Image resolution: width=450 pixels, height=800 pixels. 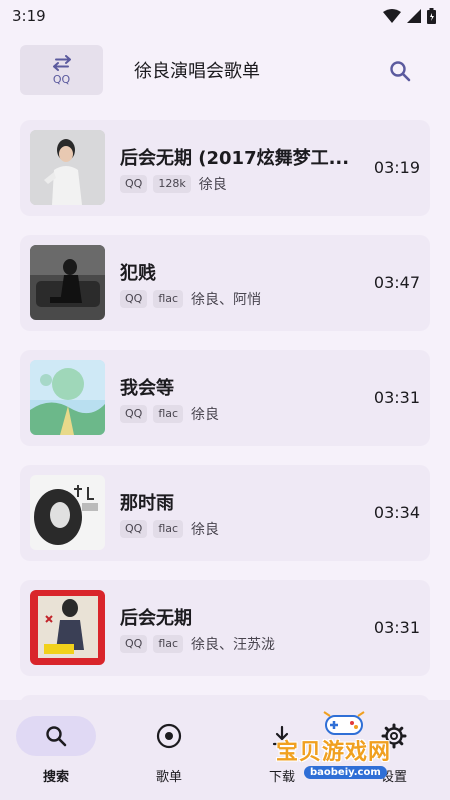 I want to click on status-time: 3:19, so click(x=29, y=16).